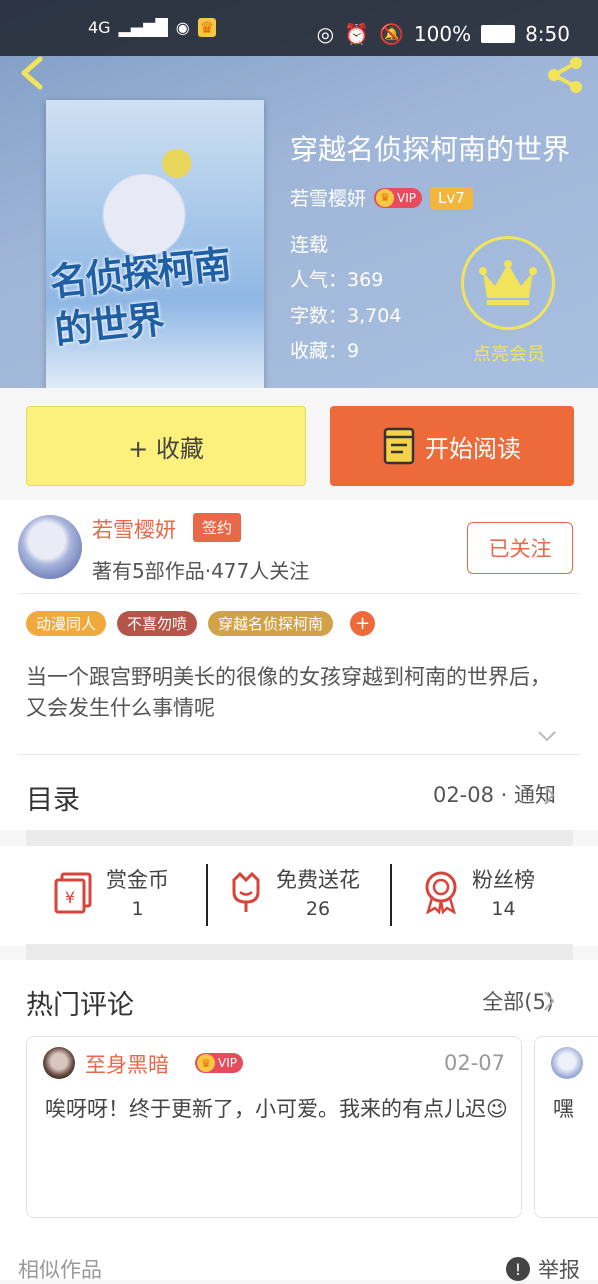 The width and height of the screenshot is (598, 1284). I want to click on red-envelope-icon: ¥, so click(73, 893).